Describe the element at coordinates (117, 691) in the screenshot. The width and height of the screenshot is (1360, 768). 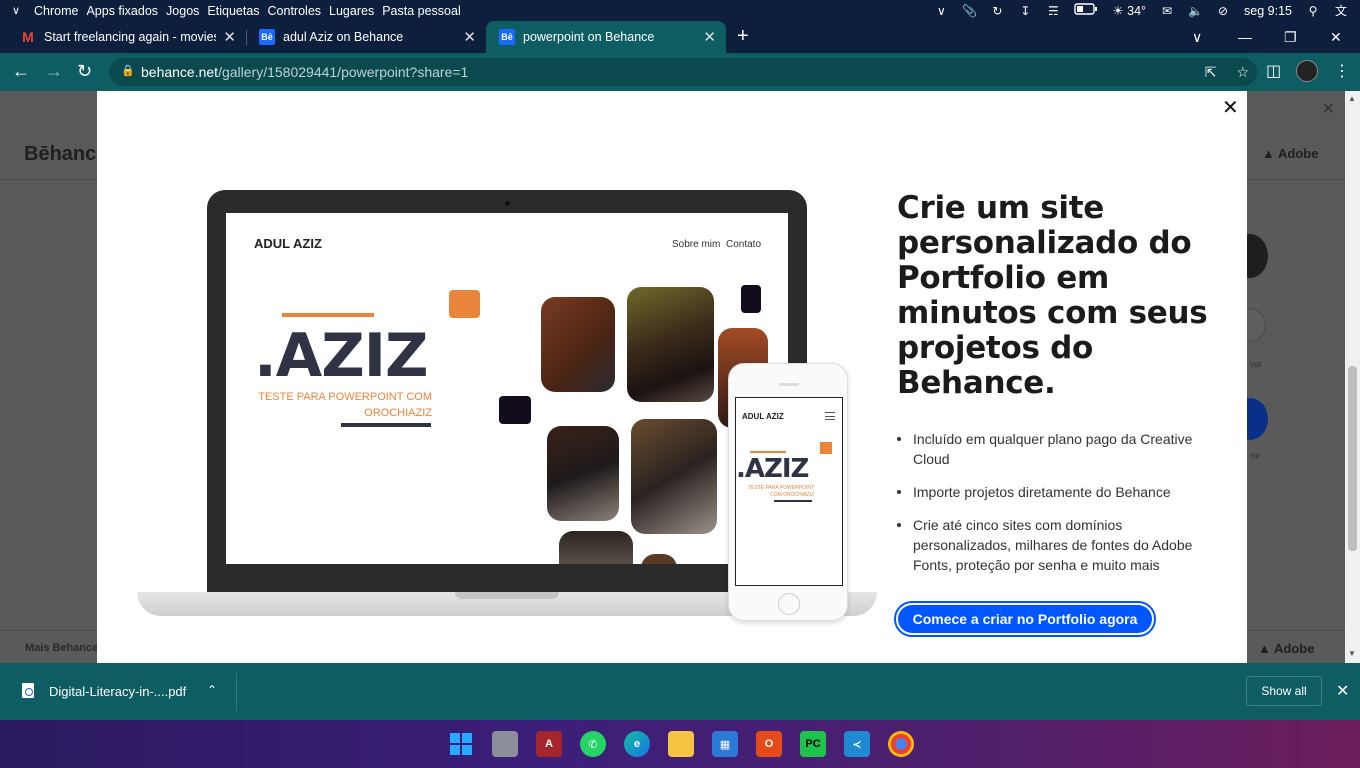
I see `download-filename: Digital-Literacy-in-....pdf` at that location.